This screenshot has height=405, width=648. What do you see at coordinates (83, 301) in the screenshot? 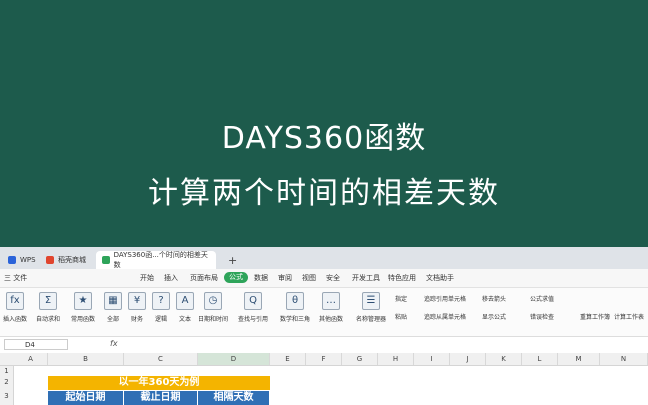
I see `star-icon: ★` at bounding box center [83, 301].